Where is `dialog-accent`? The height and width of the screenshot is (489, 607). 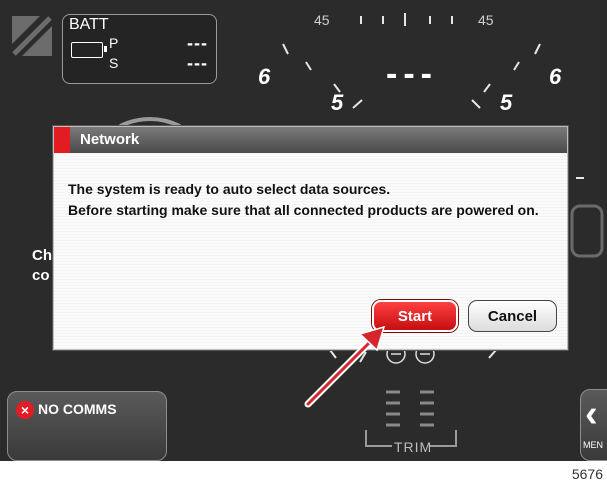 dialog-accent is located at coordinates (62, 140).